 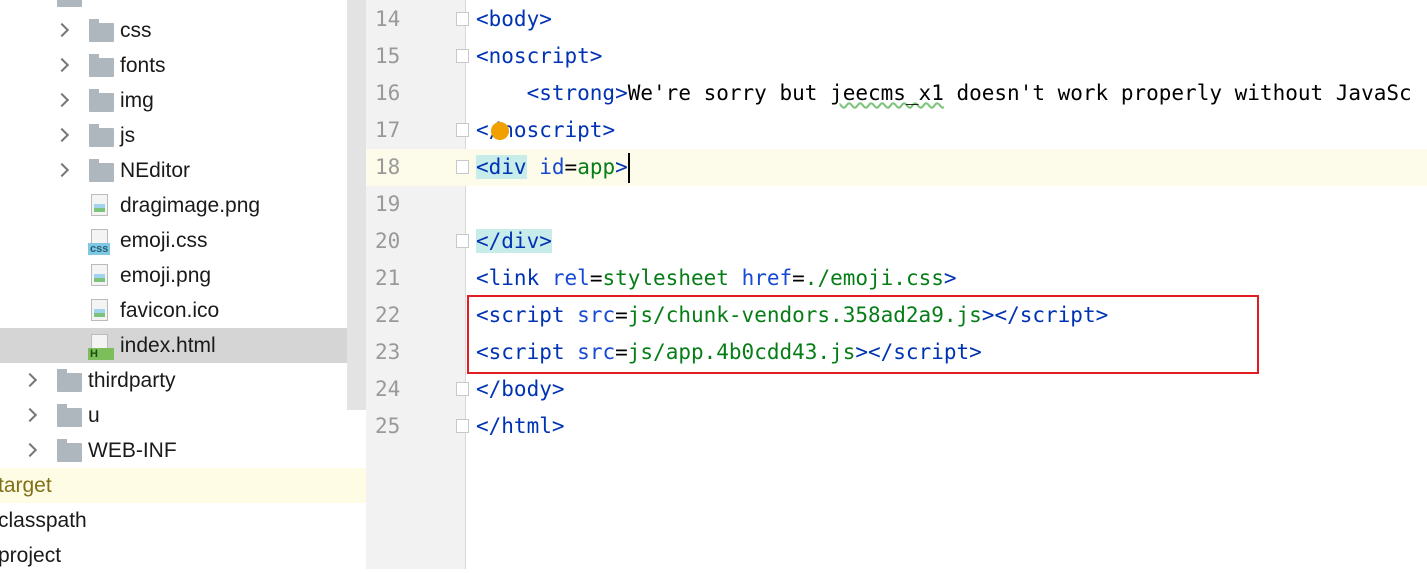 I want to click on code-text: <noscript>, so click(x=539, y=56).